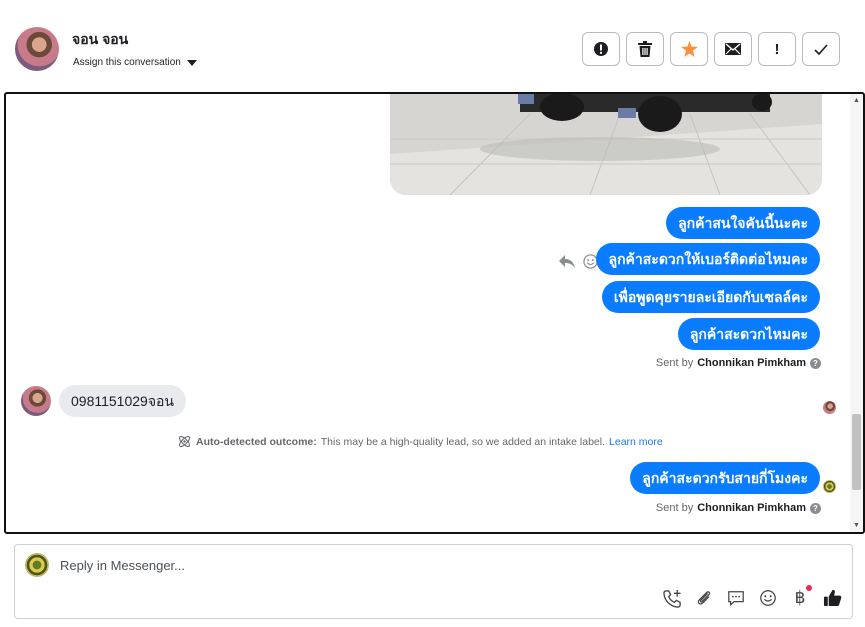 Image resolution: width=865 pixels, height=627 pixels. I want to click on outgoing-message: ลูกค้าสนใจคันนี้นะคะ, so click(743, 223).